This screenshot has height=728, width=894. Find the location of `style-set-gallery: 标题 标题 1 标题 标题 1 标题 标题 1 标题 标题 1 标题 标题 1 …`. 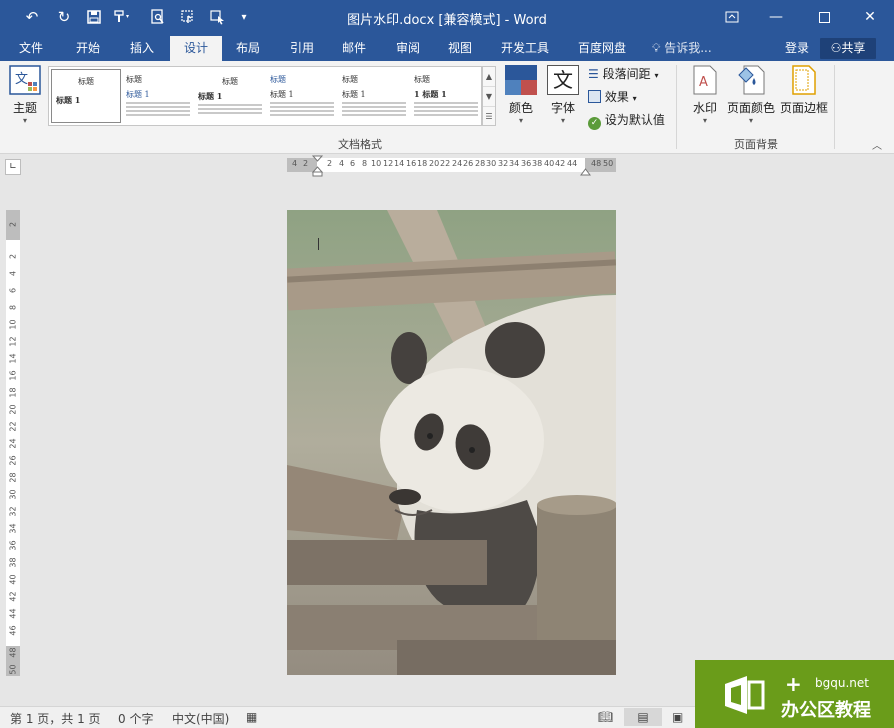

style-set-gallery: 标题 标题 1 标题 标题 1 标题 标题 1 标题 标题 1 标题 标题 1 … is located at coordinates (265, 96).